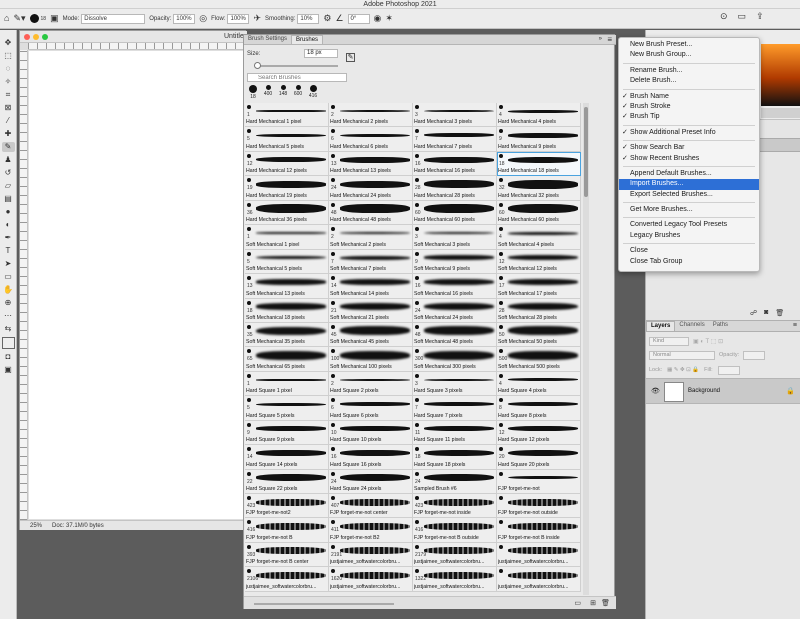 The image size is (800, 619). Describe the element at coordinates (287, 457) in the screenshot. I see `brush-preset: 14 Hard Square 14 pixels` at that location.